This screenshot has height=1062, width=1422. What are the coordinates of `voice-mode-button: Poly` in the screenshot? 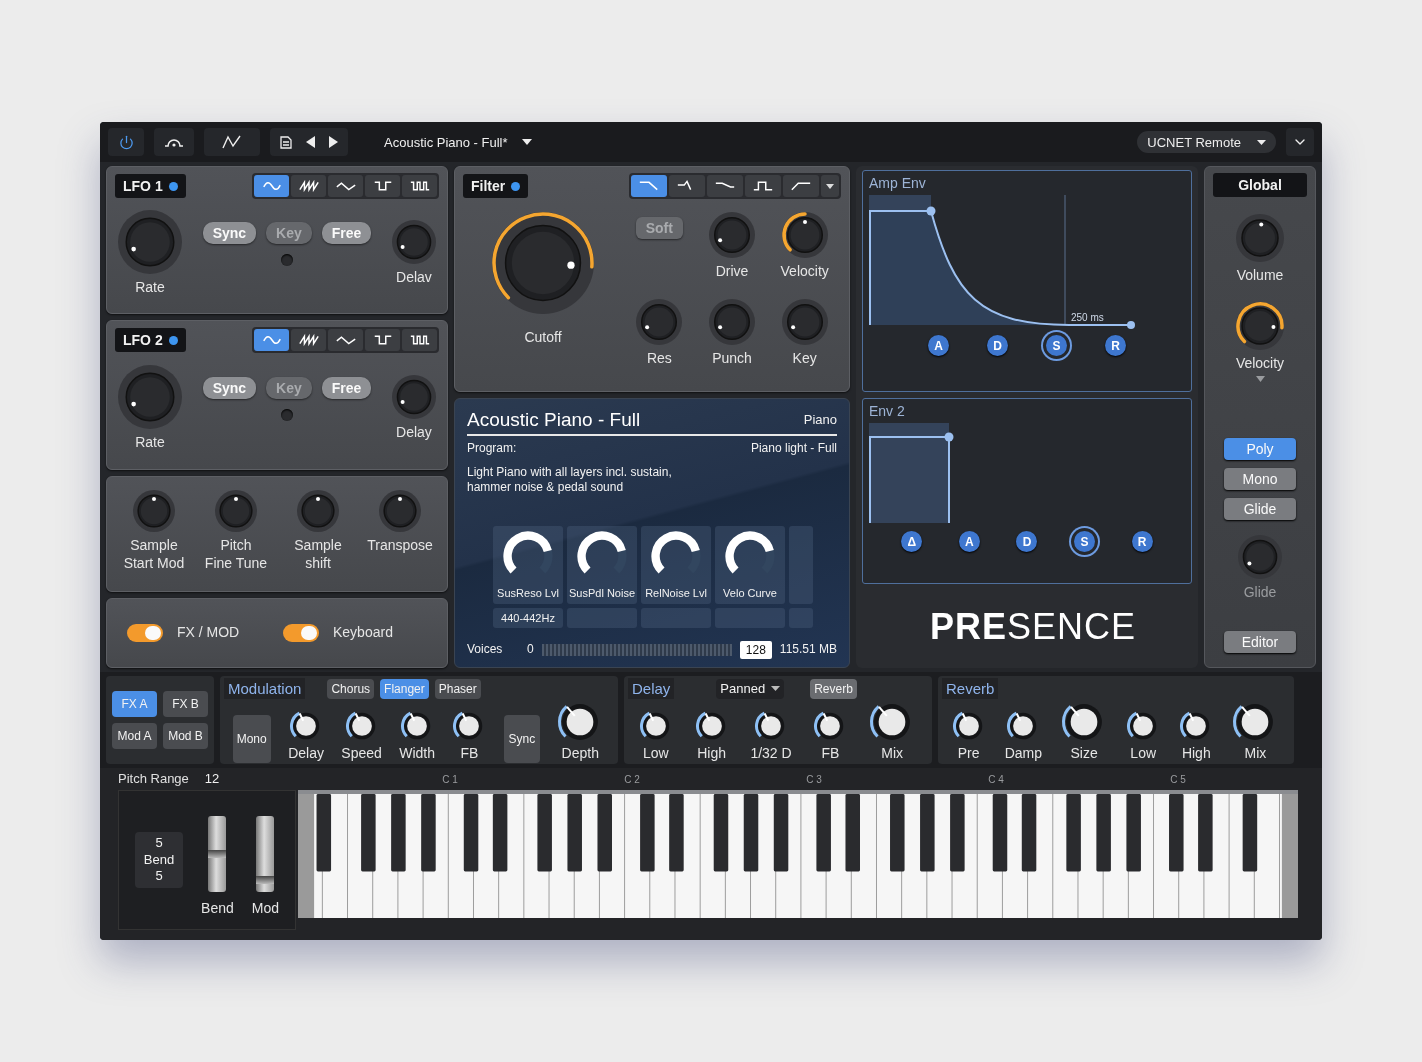 It's located at (1260, 449).